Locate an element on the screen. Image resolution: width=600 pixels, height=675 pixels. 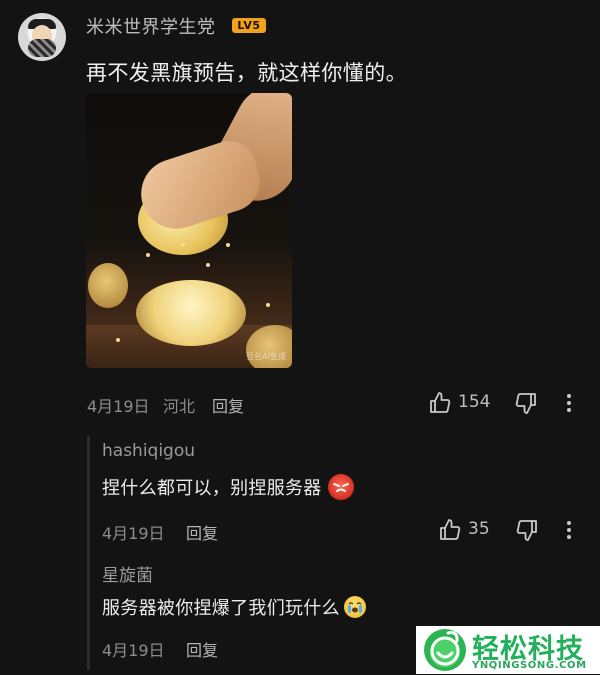
comment-image: 豆包AI生成 is located at coordinates (189, 230).